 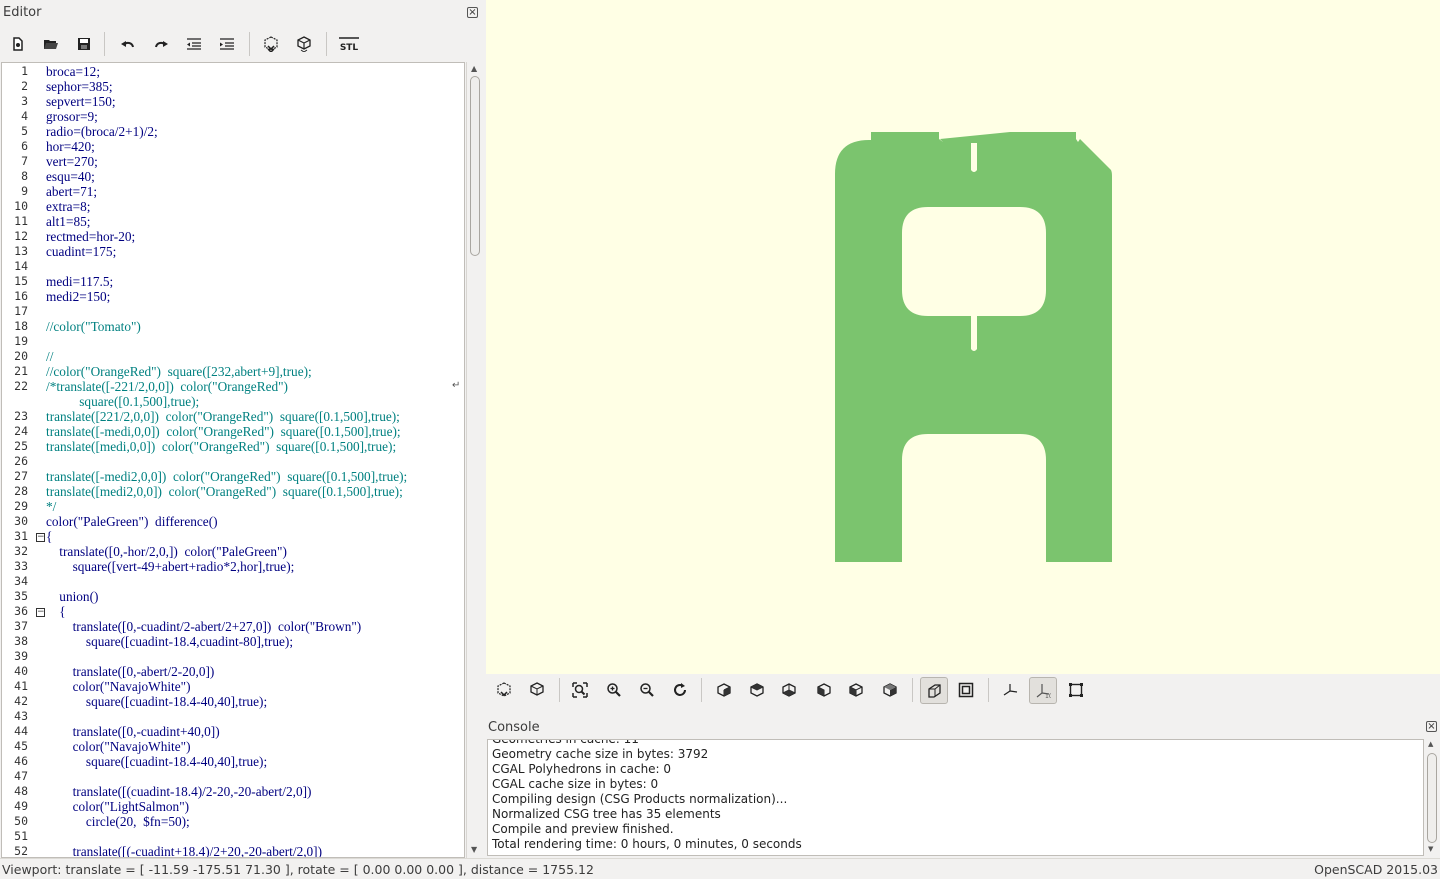 What do you see at coordinates (21, 731) in the screenshot?
I see `line-number: 44` at bounding box center [21, 731].